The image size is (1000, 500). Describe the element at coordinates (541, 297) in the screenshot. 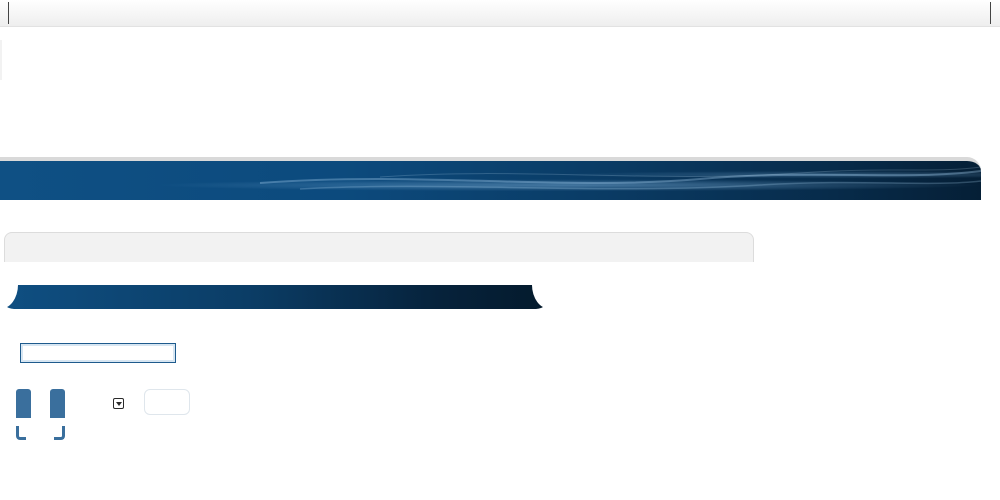

I see `section-bar-right-corner` at that location.